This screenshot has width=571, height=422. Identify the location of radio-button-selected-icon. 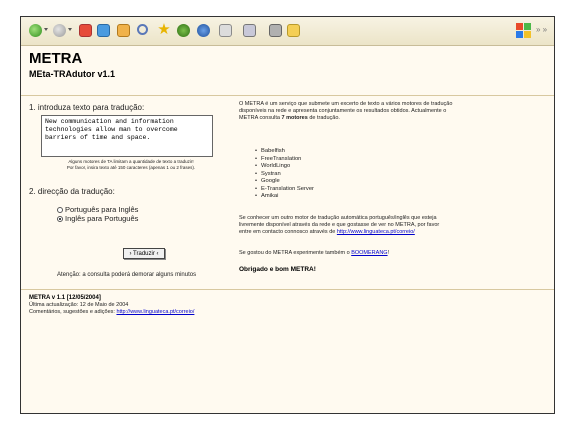
(60, 219).